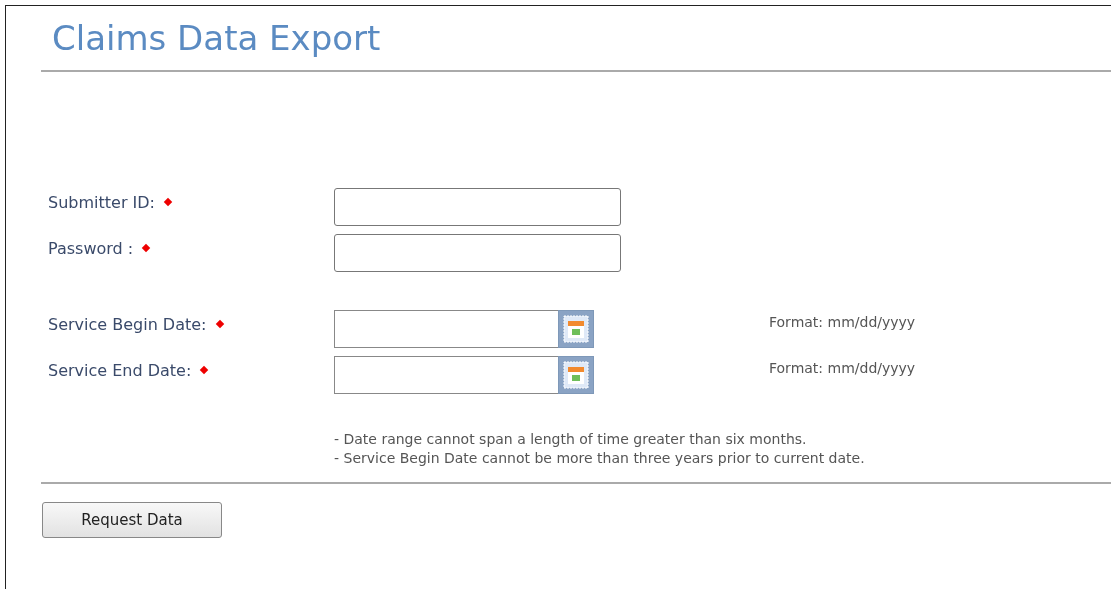 This screenshot has width=1111, height=589. I want to click on field-label: Service Begin Date:, so click(127, 324).